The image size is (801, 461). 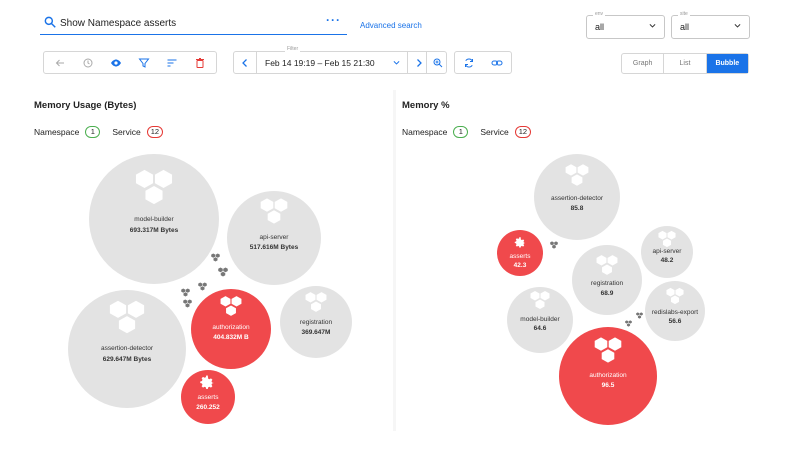 I want to click on search-icon, so click(x=50, y=22).